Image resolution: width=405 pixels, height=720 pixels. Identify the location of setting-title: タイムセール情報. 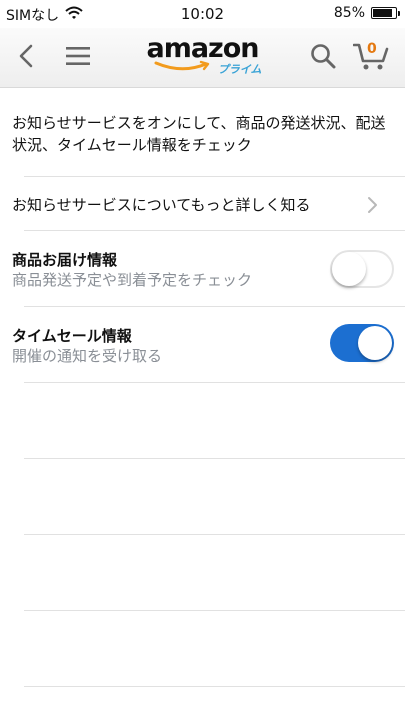
(72, 336).